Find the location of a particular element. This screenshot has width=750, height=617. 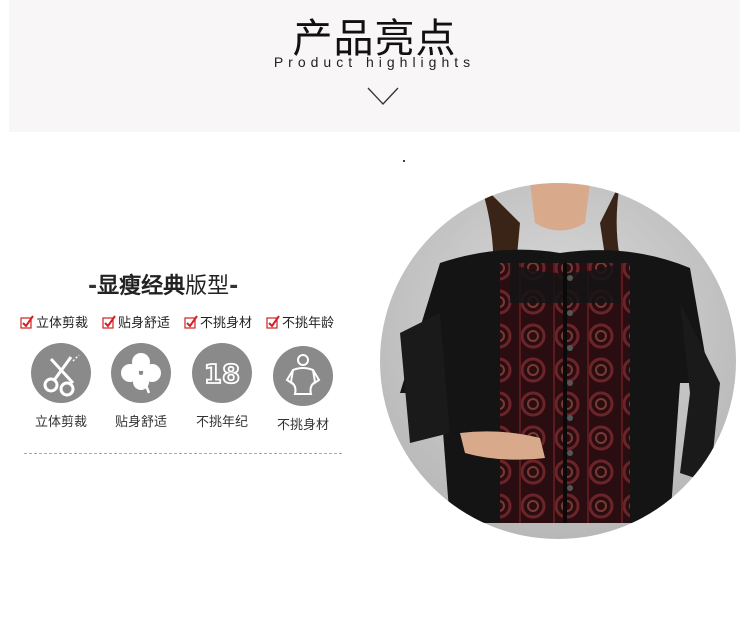

tag-item: 不挑年龄 is located at coordinates (300, 321).